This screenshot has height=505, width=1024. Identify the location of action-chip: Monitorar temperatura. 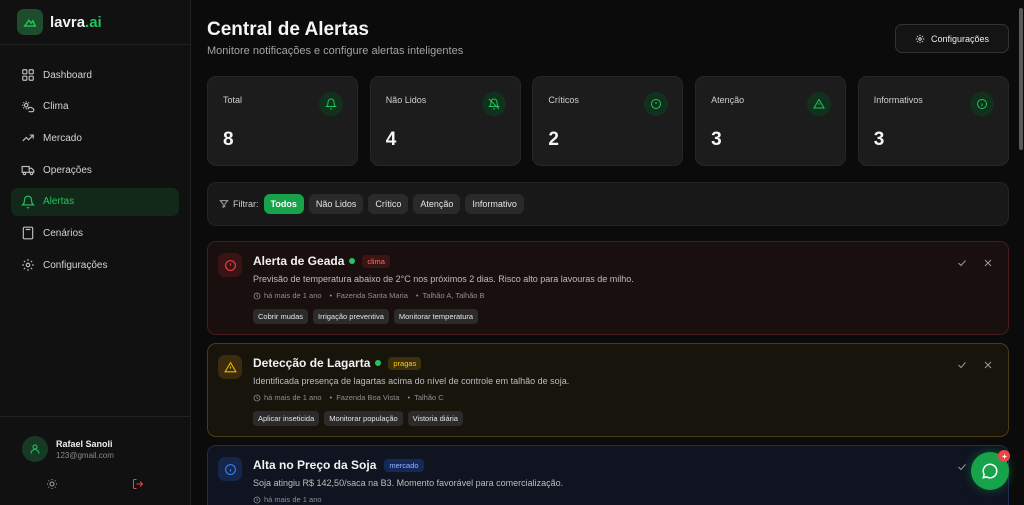
(436, 316).